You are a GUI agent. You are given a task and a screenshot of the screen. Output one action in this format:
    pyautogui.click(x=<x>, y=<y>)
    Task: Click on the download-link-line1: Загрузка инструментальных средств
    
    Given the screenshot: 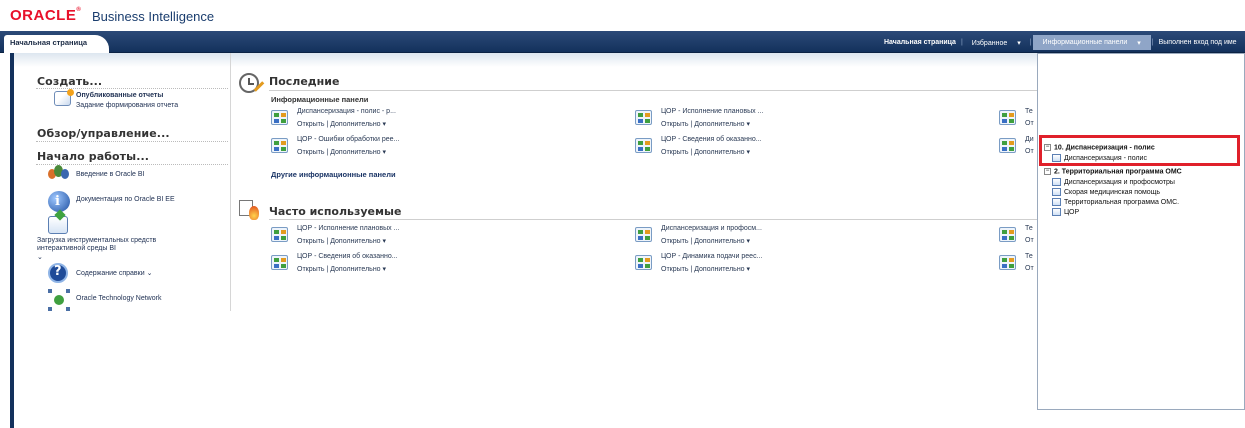 What is the action you would take?
    pyautogui.click(x=96, y=240)
    